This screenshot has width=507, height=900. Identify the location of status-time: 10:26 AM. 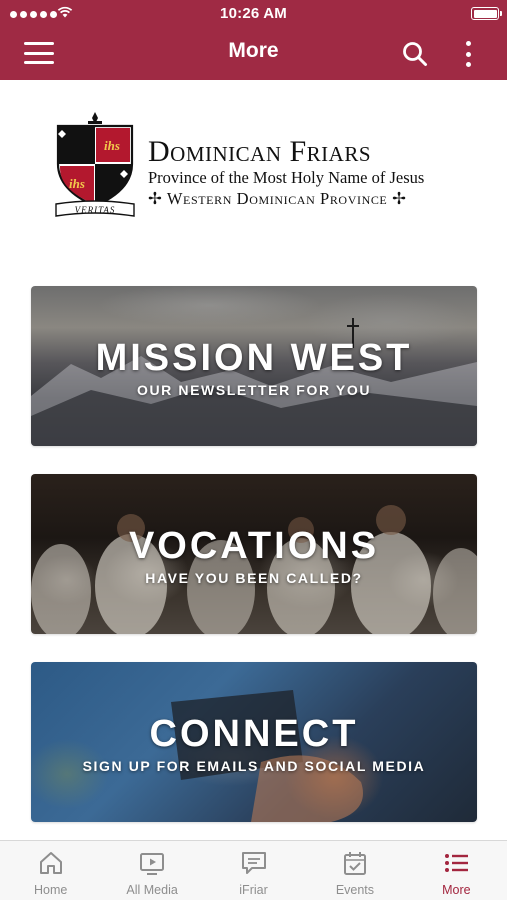
(253, 13).